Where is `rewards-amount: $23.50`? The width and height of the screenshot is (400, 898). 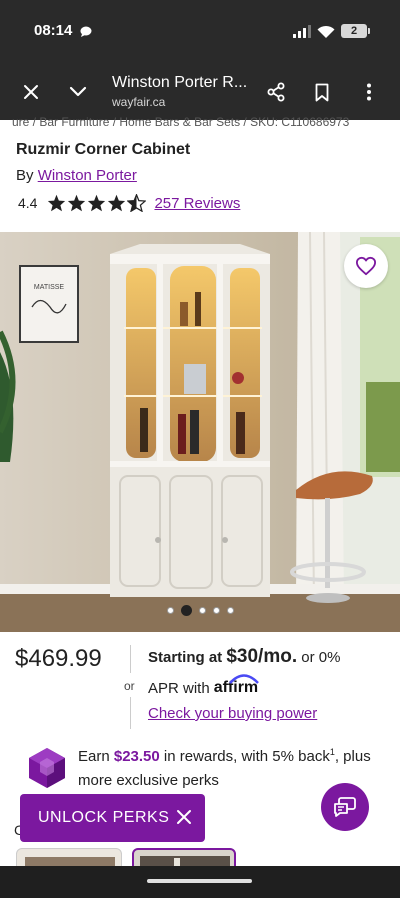
rewards-amount: $23.50 is located at coordinates (136, 756).